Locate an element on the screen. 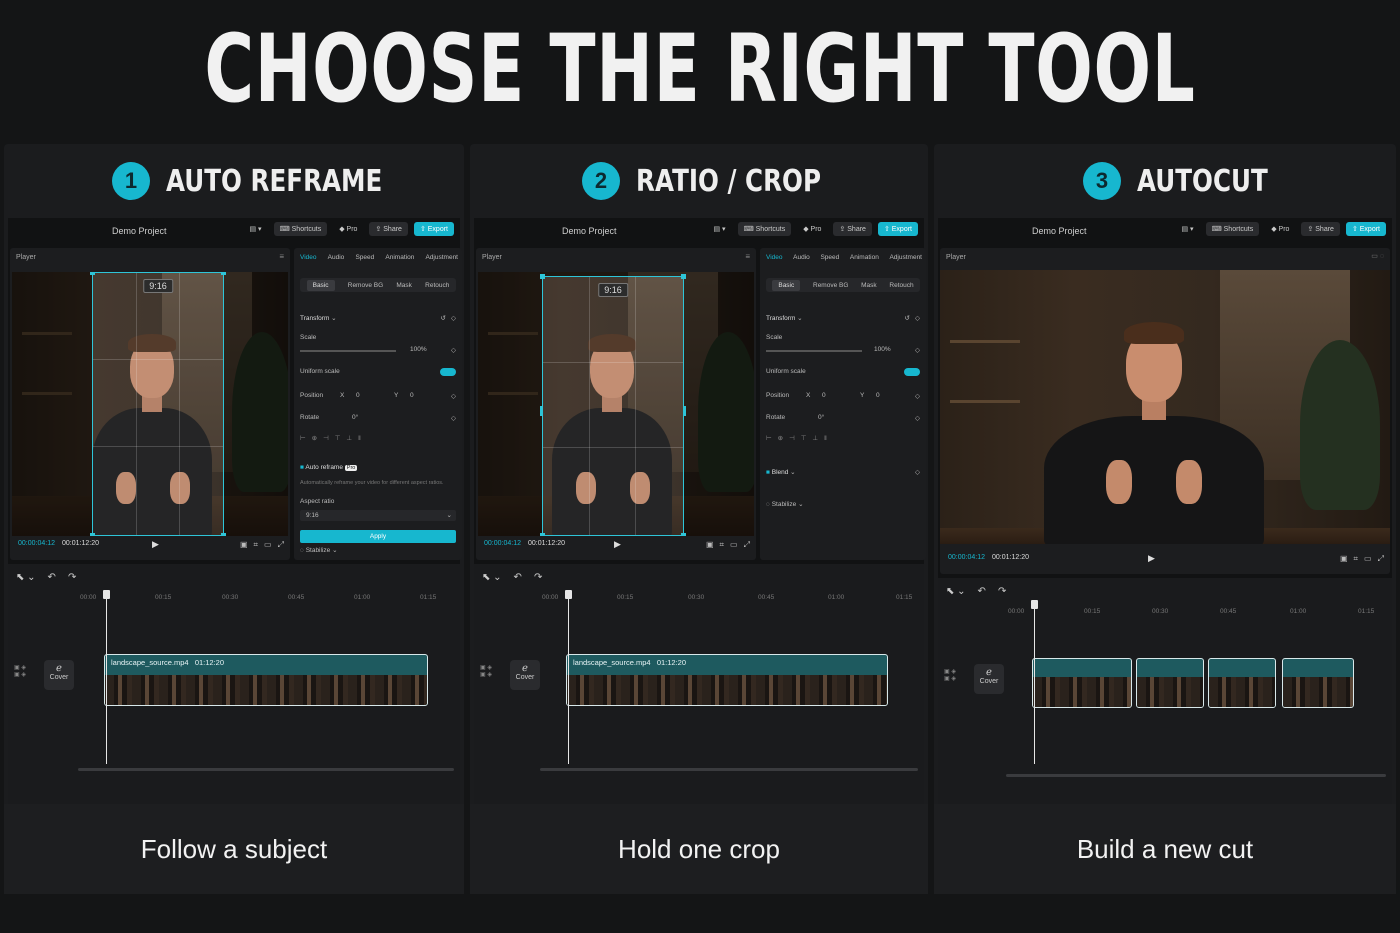 This screenshot has height=933, width=1400. reframe-box: 9:16 is located at coordinates (158, 404).